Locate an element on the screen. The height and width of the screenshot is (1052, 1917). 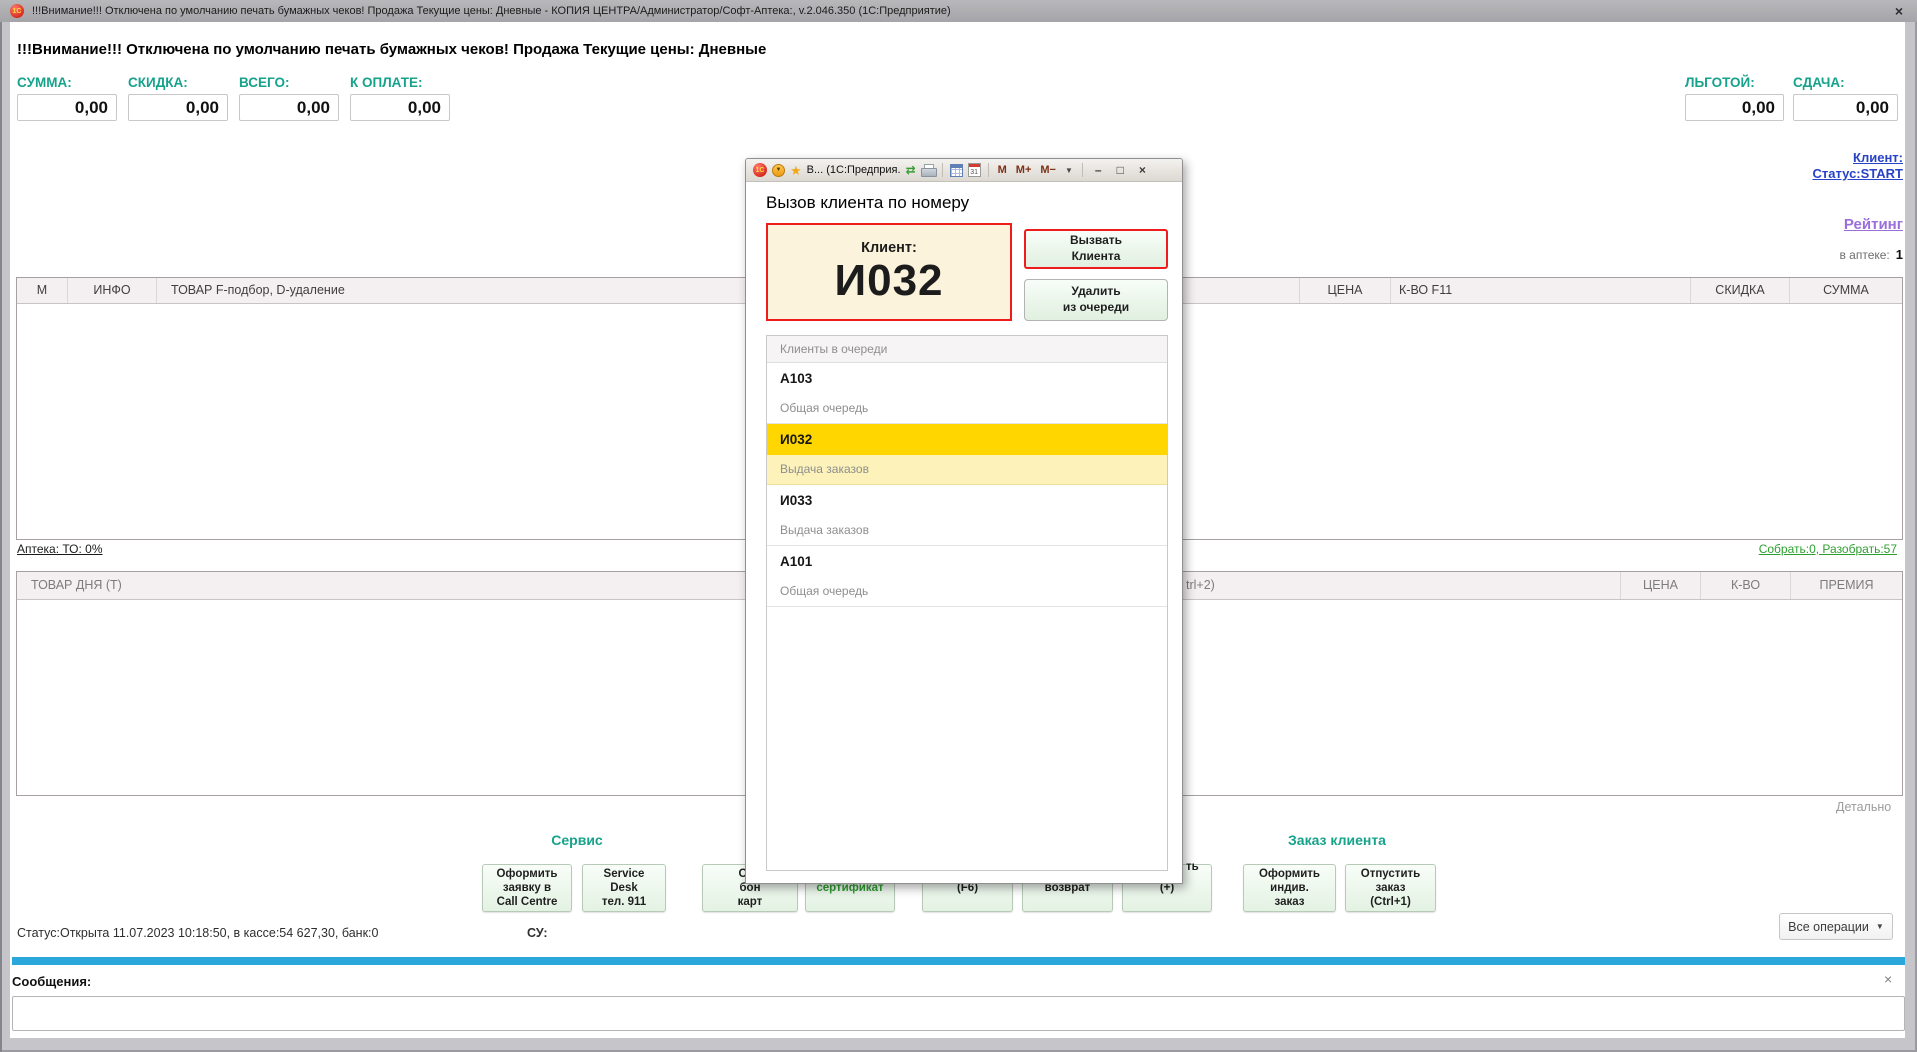
occluded-column-header-fragment: trl+2) is located at coordinates (1200, 585).